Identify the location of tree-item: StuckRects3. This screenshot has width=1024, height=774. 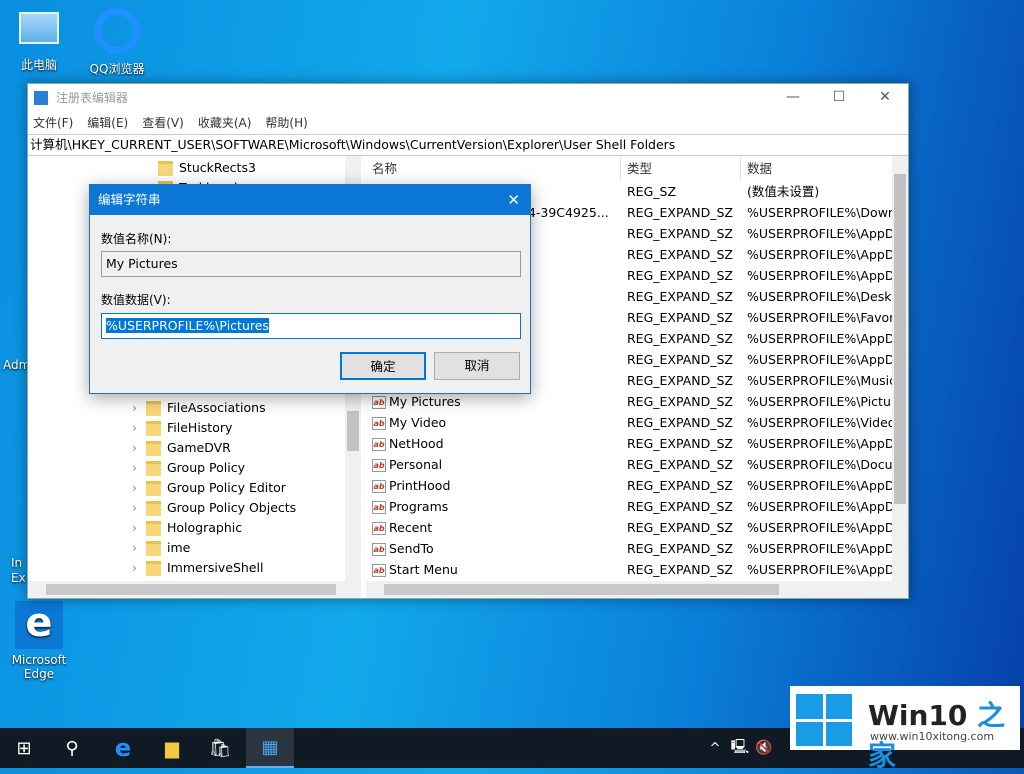
(207, 168).